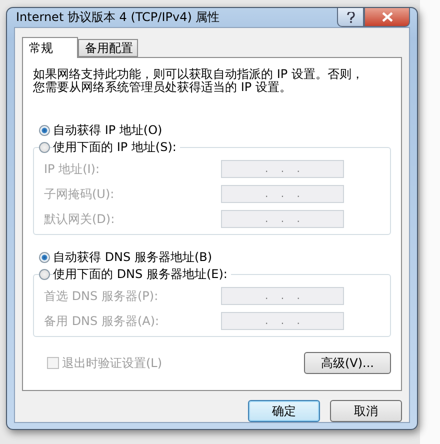  Describe the element at coordinates (112, 363) in the screenshot. I see `checkbox-label: 退出时验证设置(L)` at that location.